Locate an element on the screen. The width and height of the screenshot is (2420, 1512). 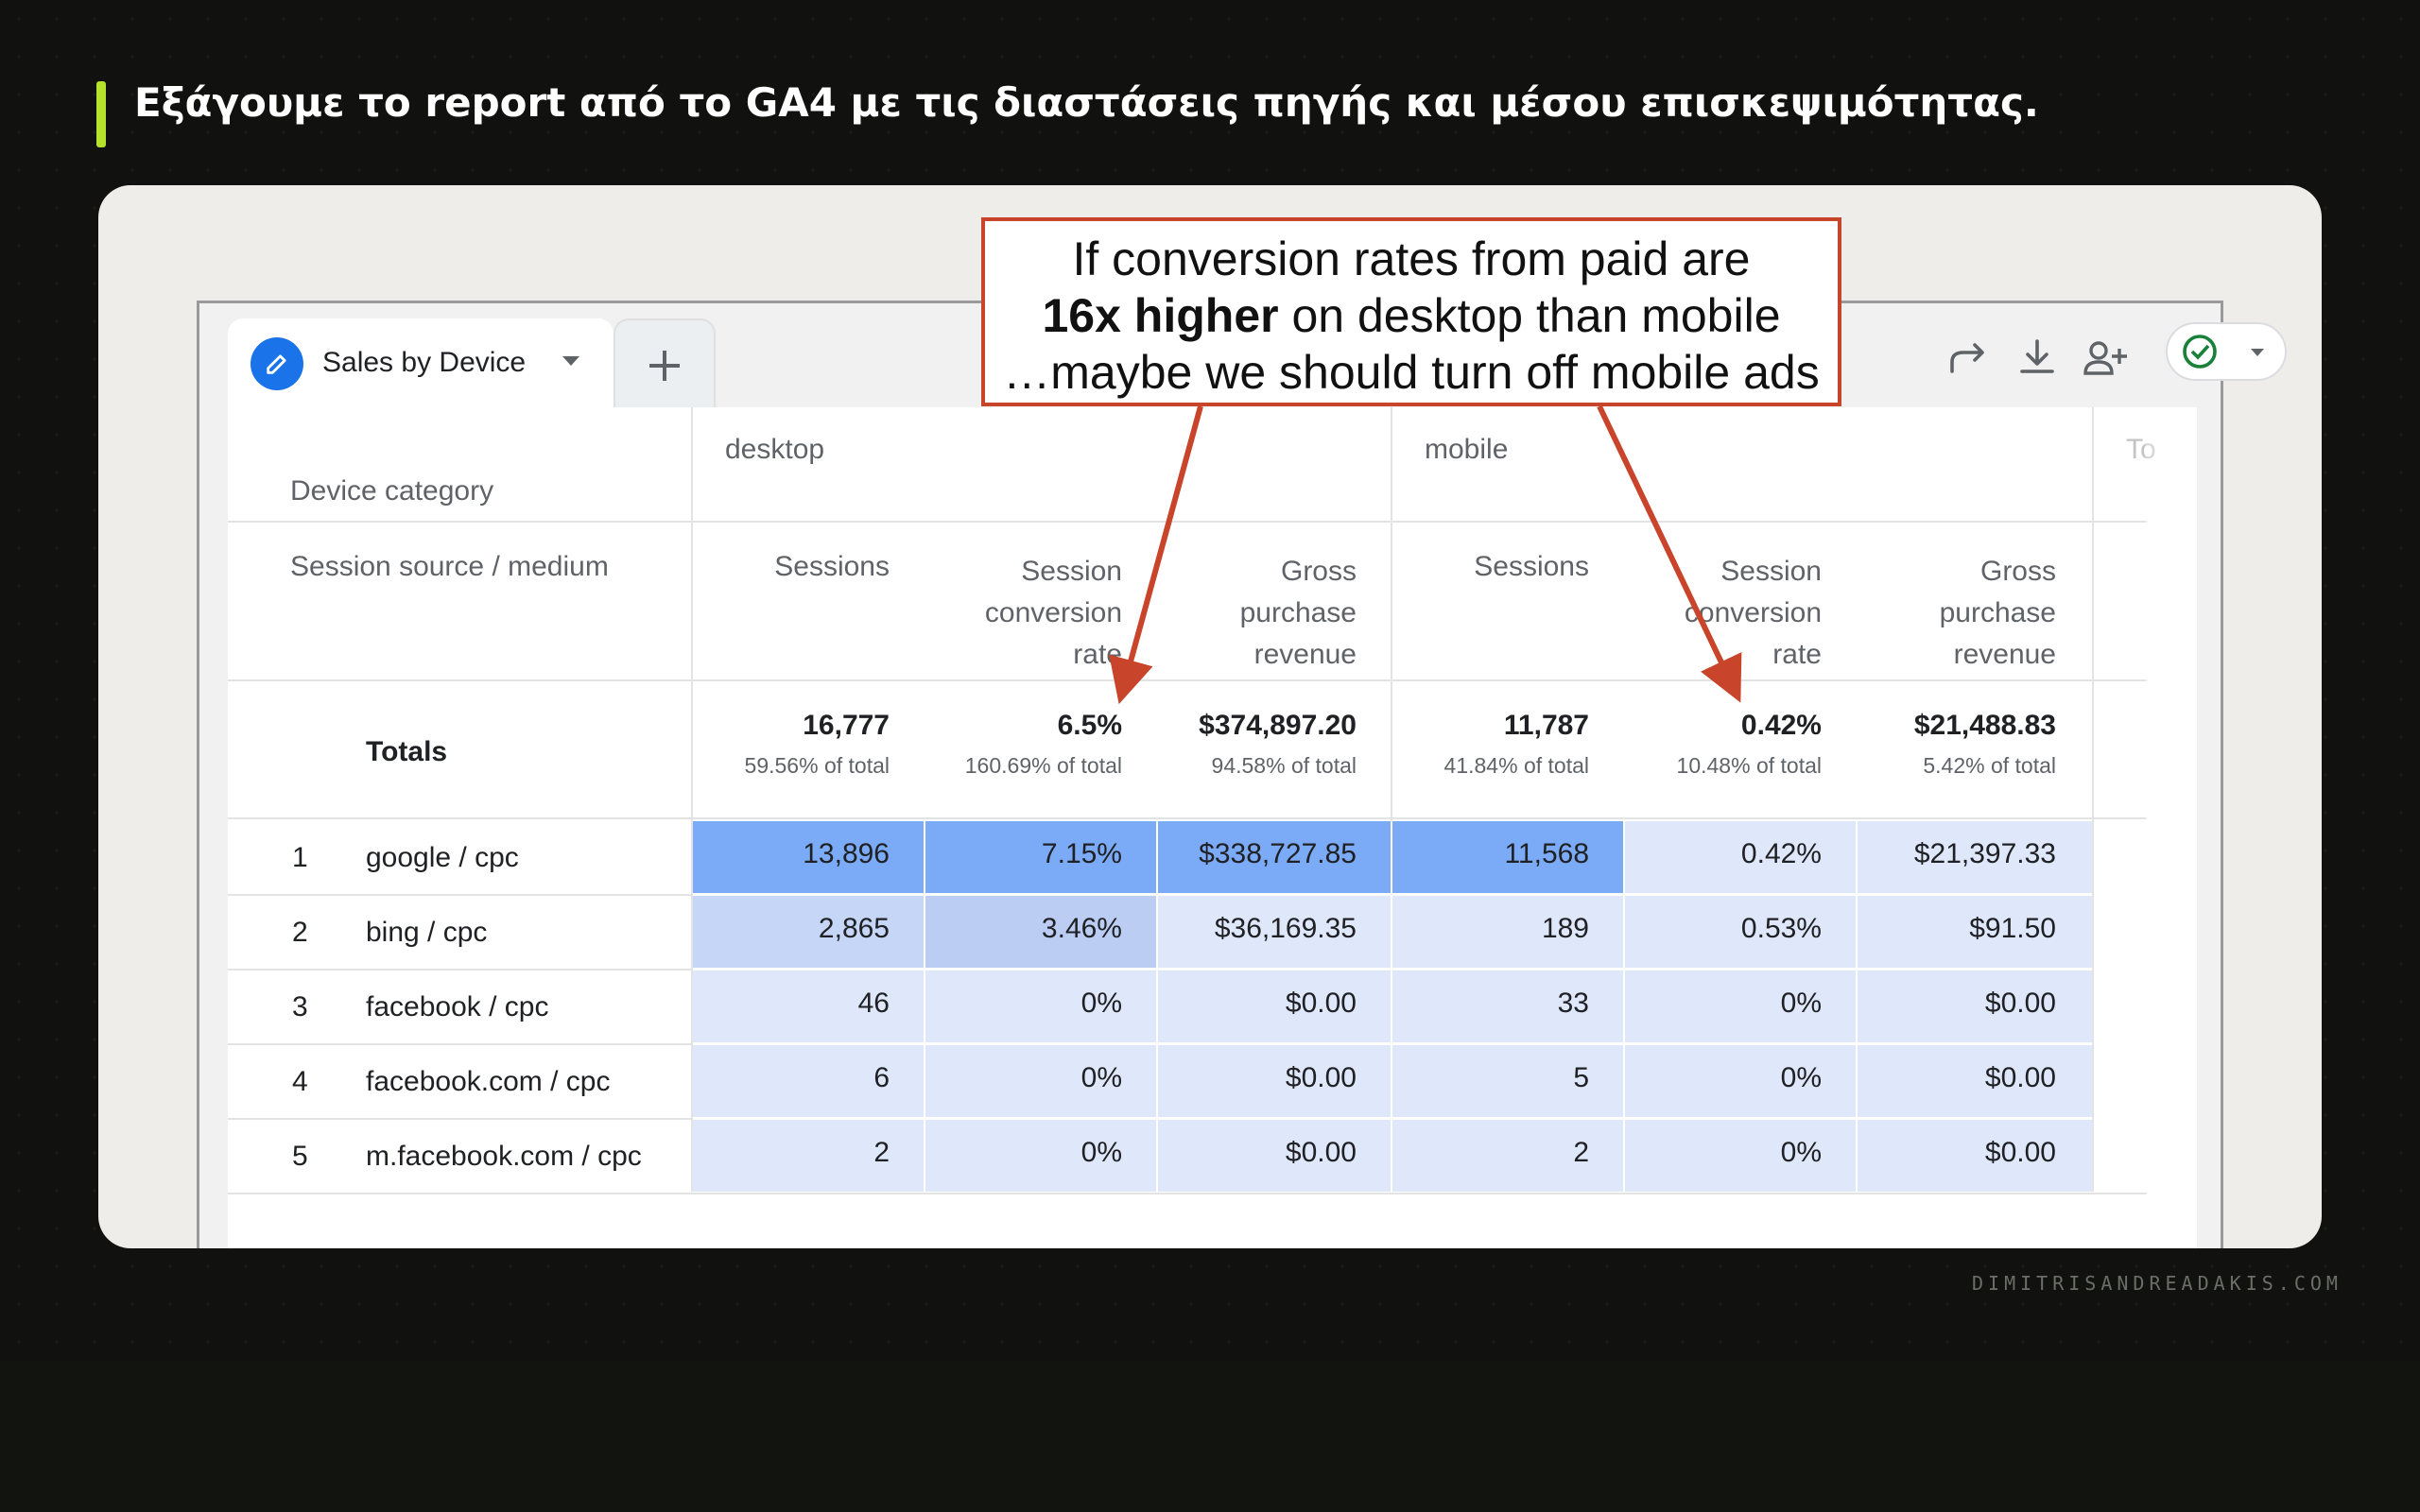
tab-label: Sales by Device is located at coordinates (424, 362).